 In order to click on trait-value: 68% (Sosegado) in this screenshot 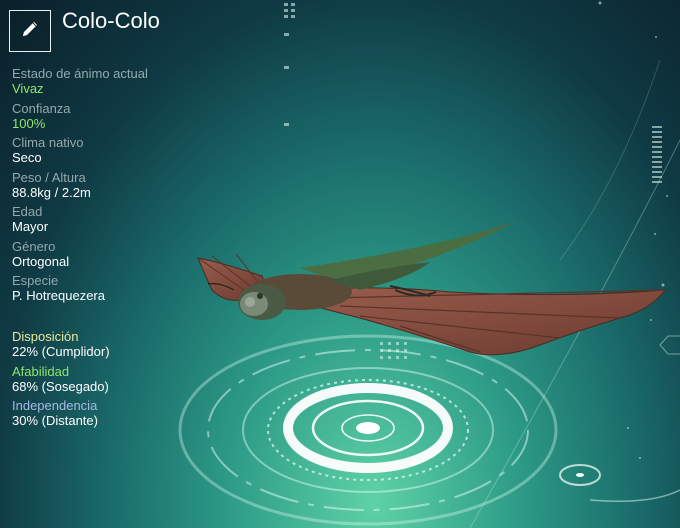, I will do `click(60, 386)`.